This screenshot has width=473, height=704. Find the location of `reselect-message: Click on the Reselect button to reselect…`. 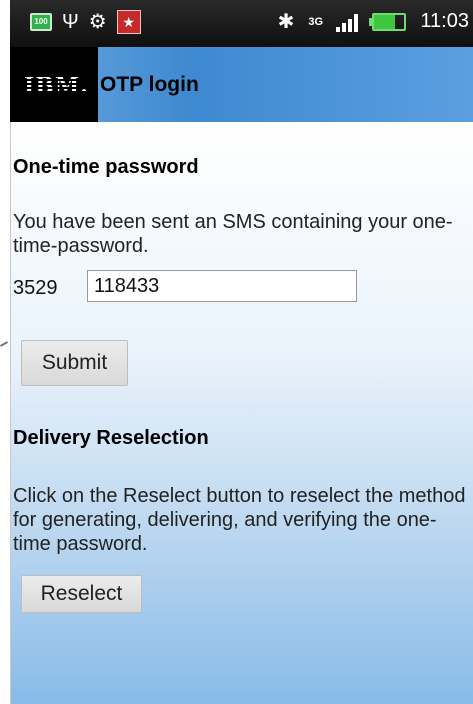

reselect-message: Click on the Reselect button to reselect… is located at coordinates (239, 520).